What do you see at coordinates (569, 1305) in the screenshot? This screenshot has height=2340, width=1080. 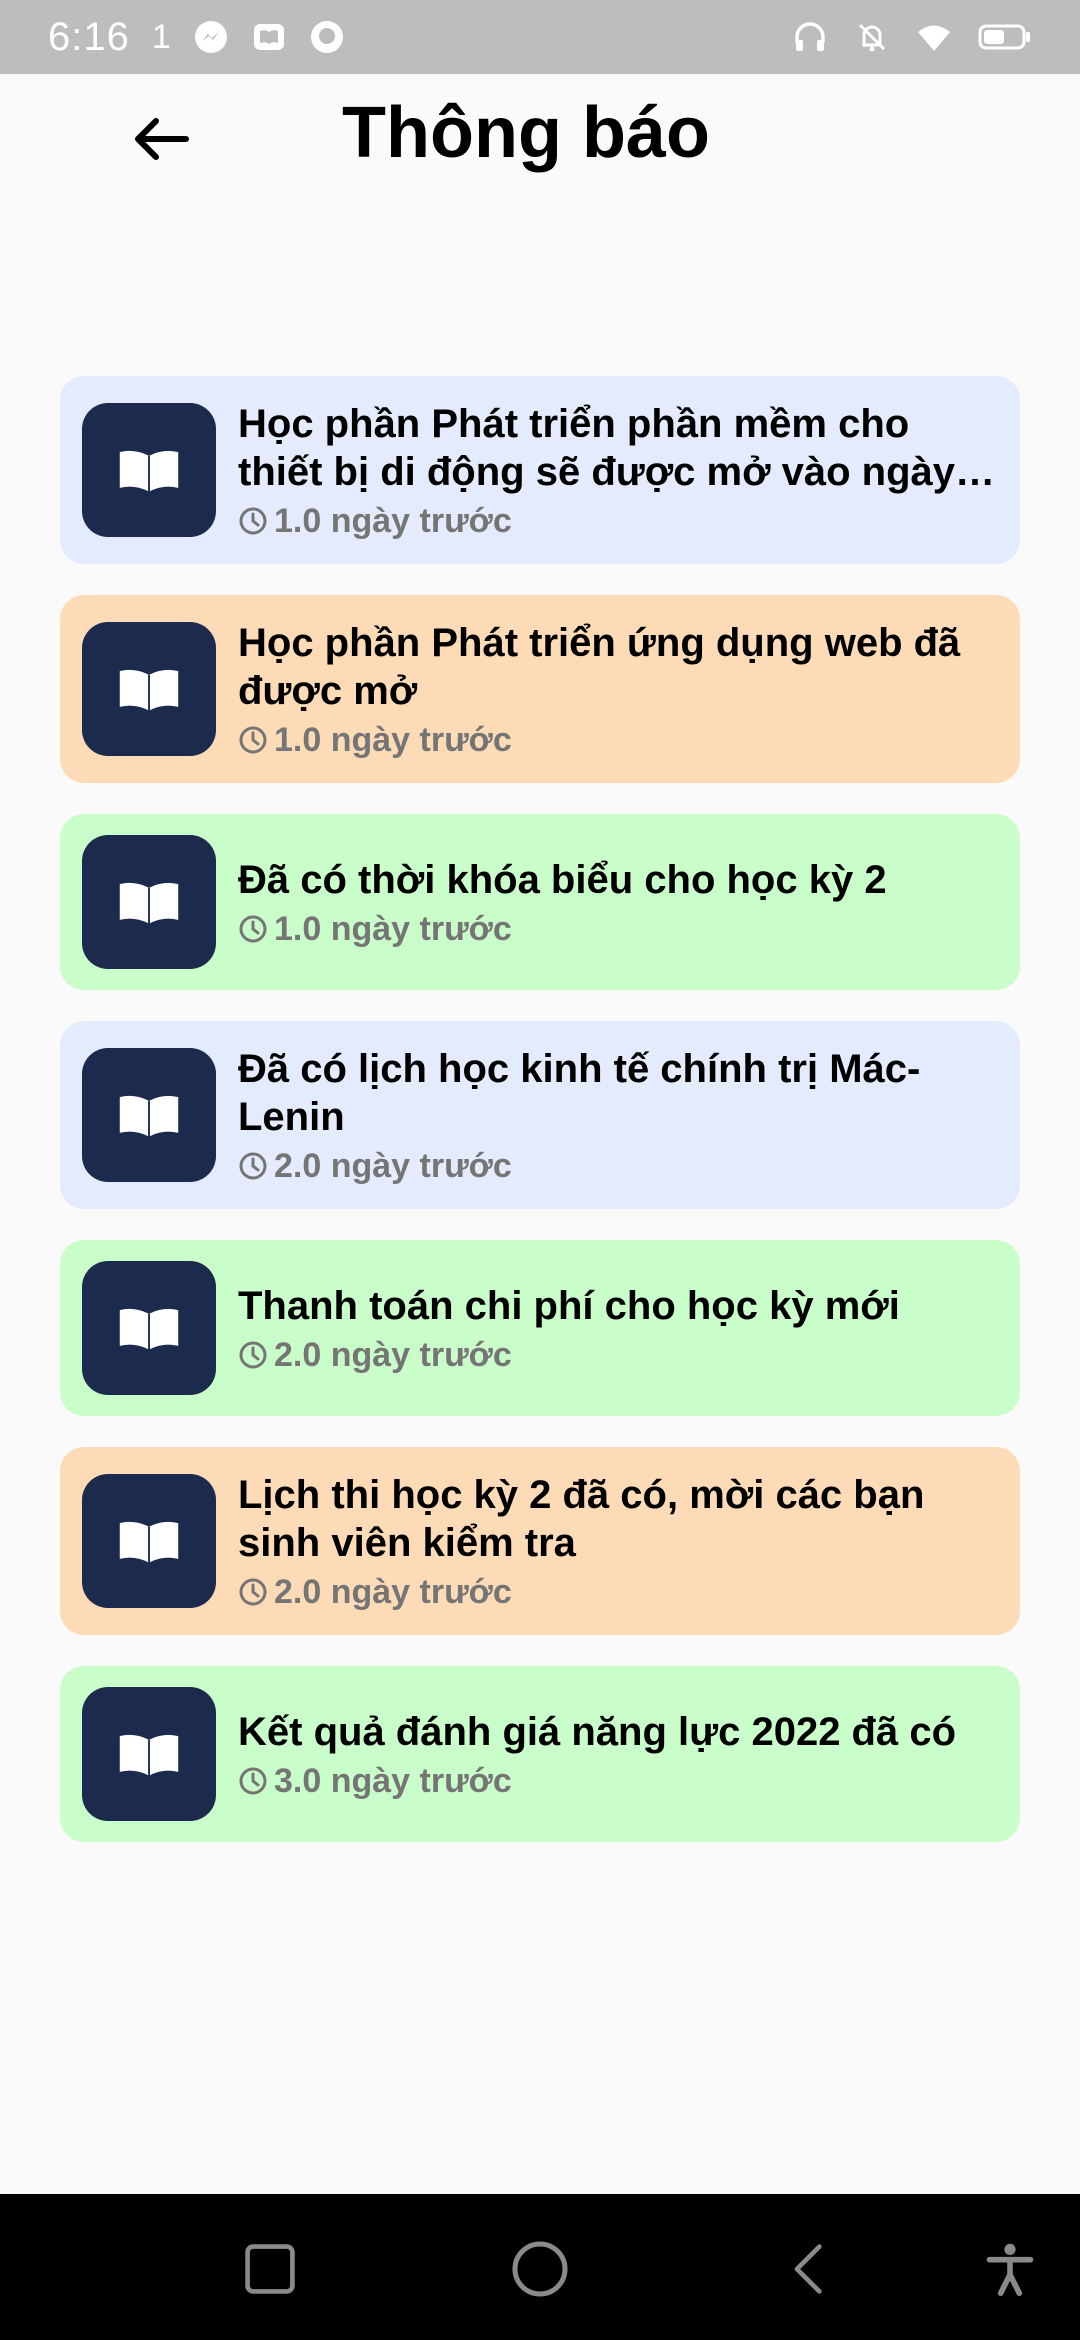 I see `notification-title: Thanh toán chi phí cho học kỳ mới` at bounding box center [569, 1305].